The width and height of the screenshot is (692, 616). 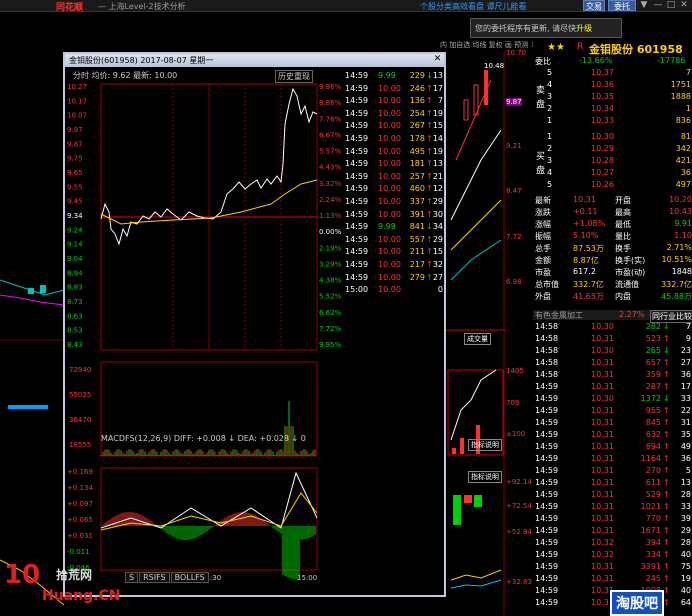 I want to click on trade-volume: 632, so click(x=653, y=434).